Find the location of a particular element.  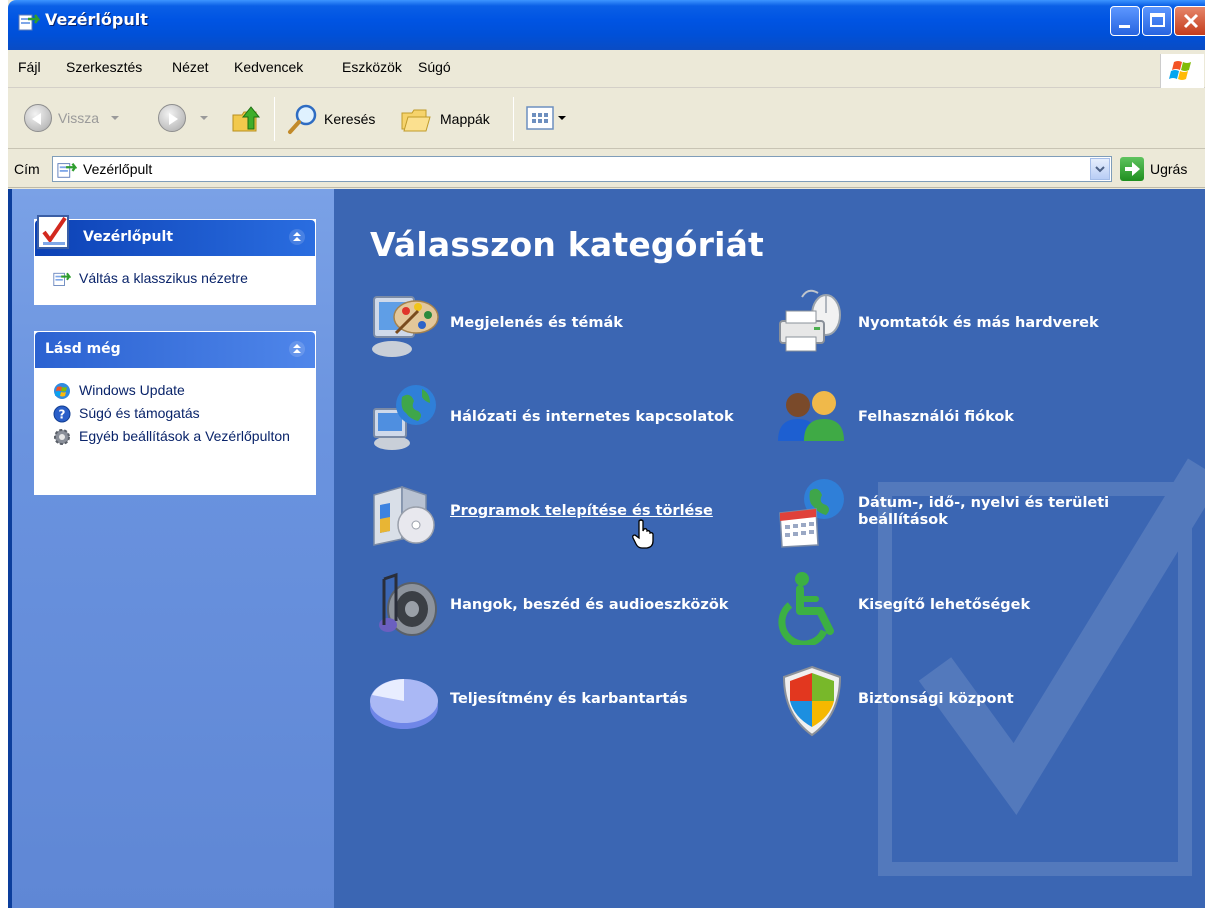

category-appearance: Megjelenés és témák is located at coordinates (566, 327).